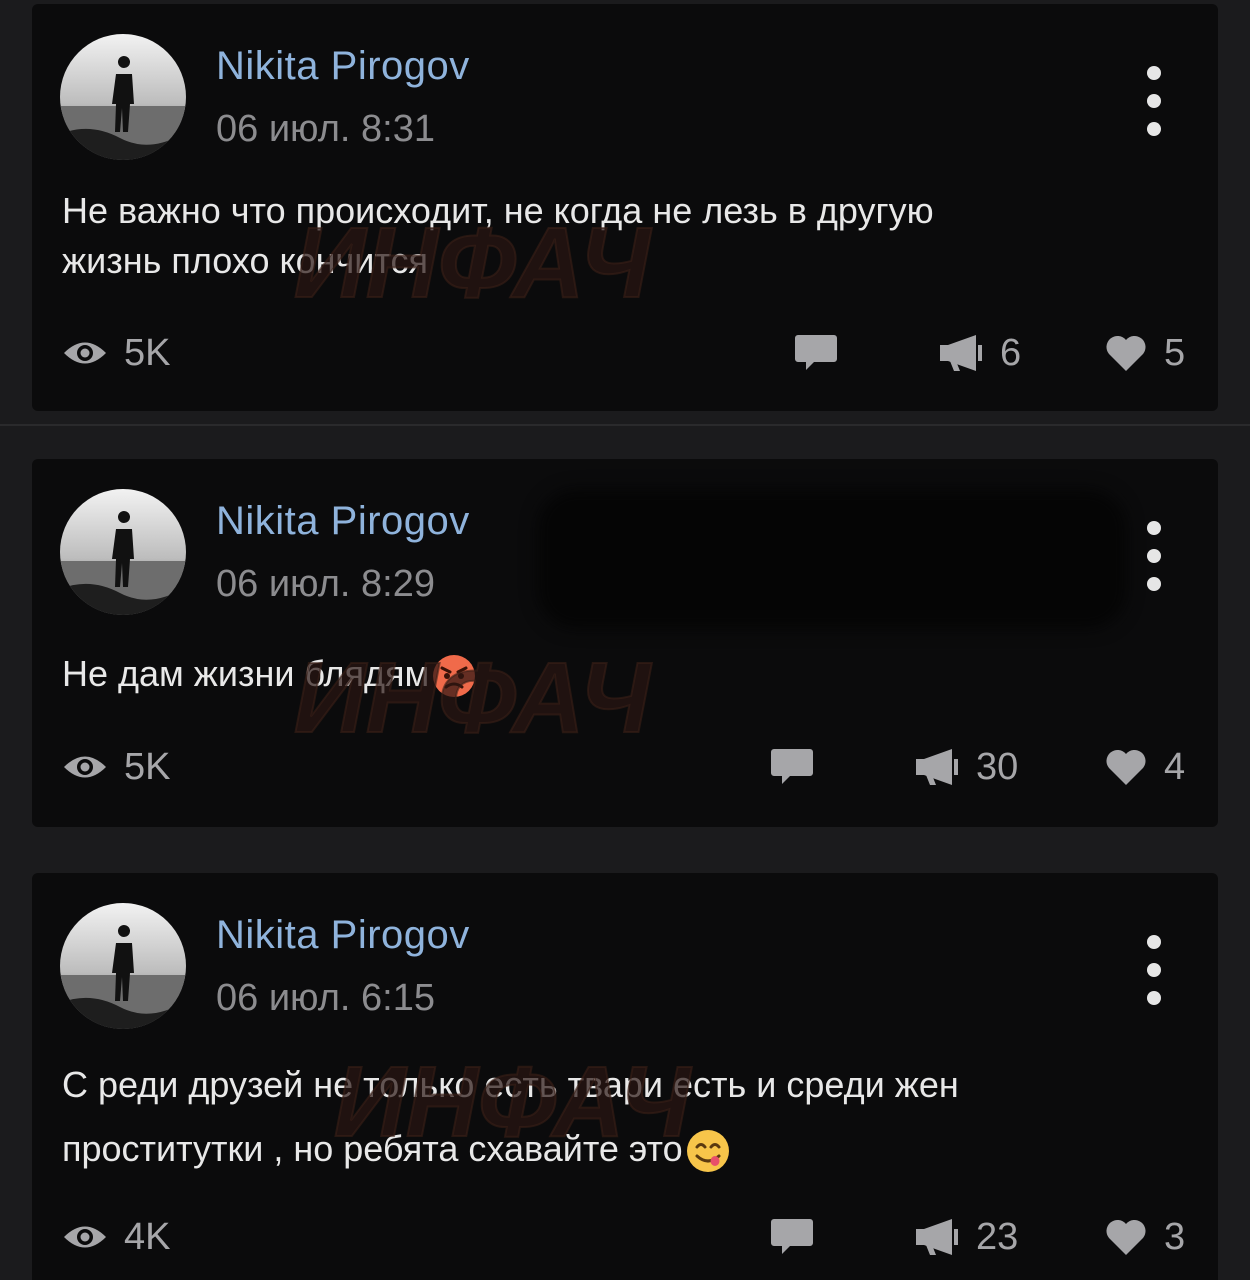  I want to click on post-text-line: проститутки , но ребята схавайте это, so click(372, 1148).